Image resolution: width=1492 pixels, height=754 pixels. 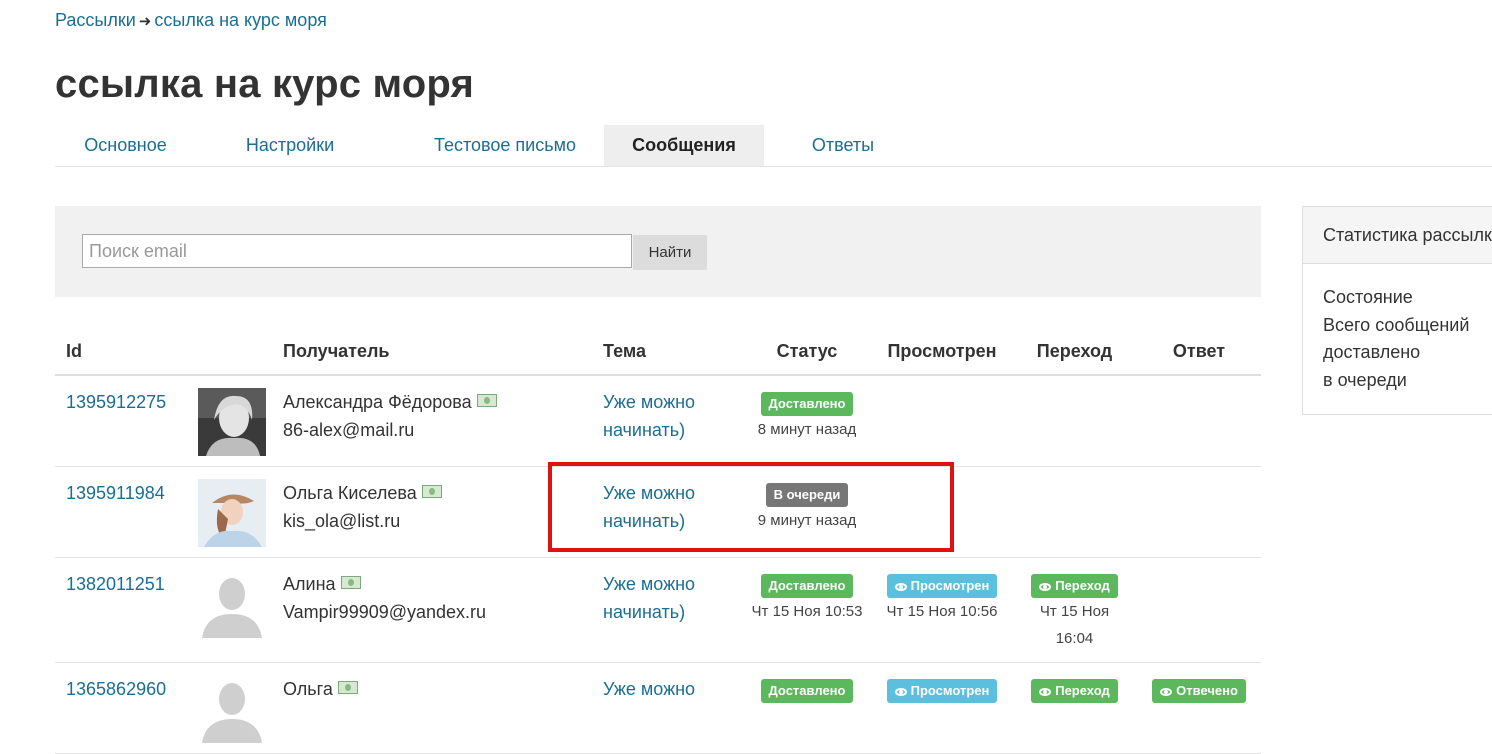 What do you see at coordinates (1074, 611) in the screenshot?
I see `click-time: Чт 15 Ноя` at bounding box center [1074, 611].